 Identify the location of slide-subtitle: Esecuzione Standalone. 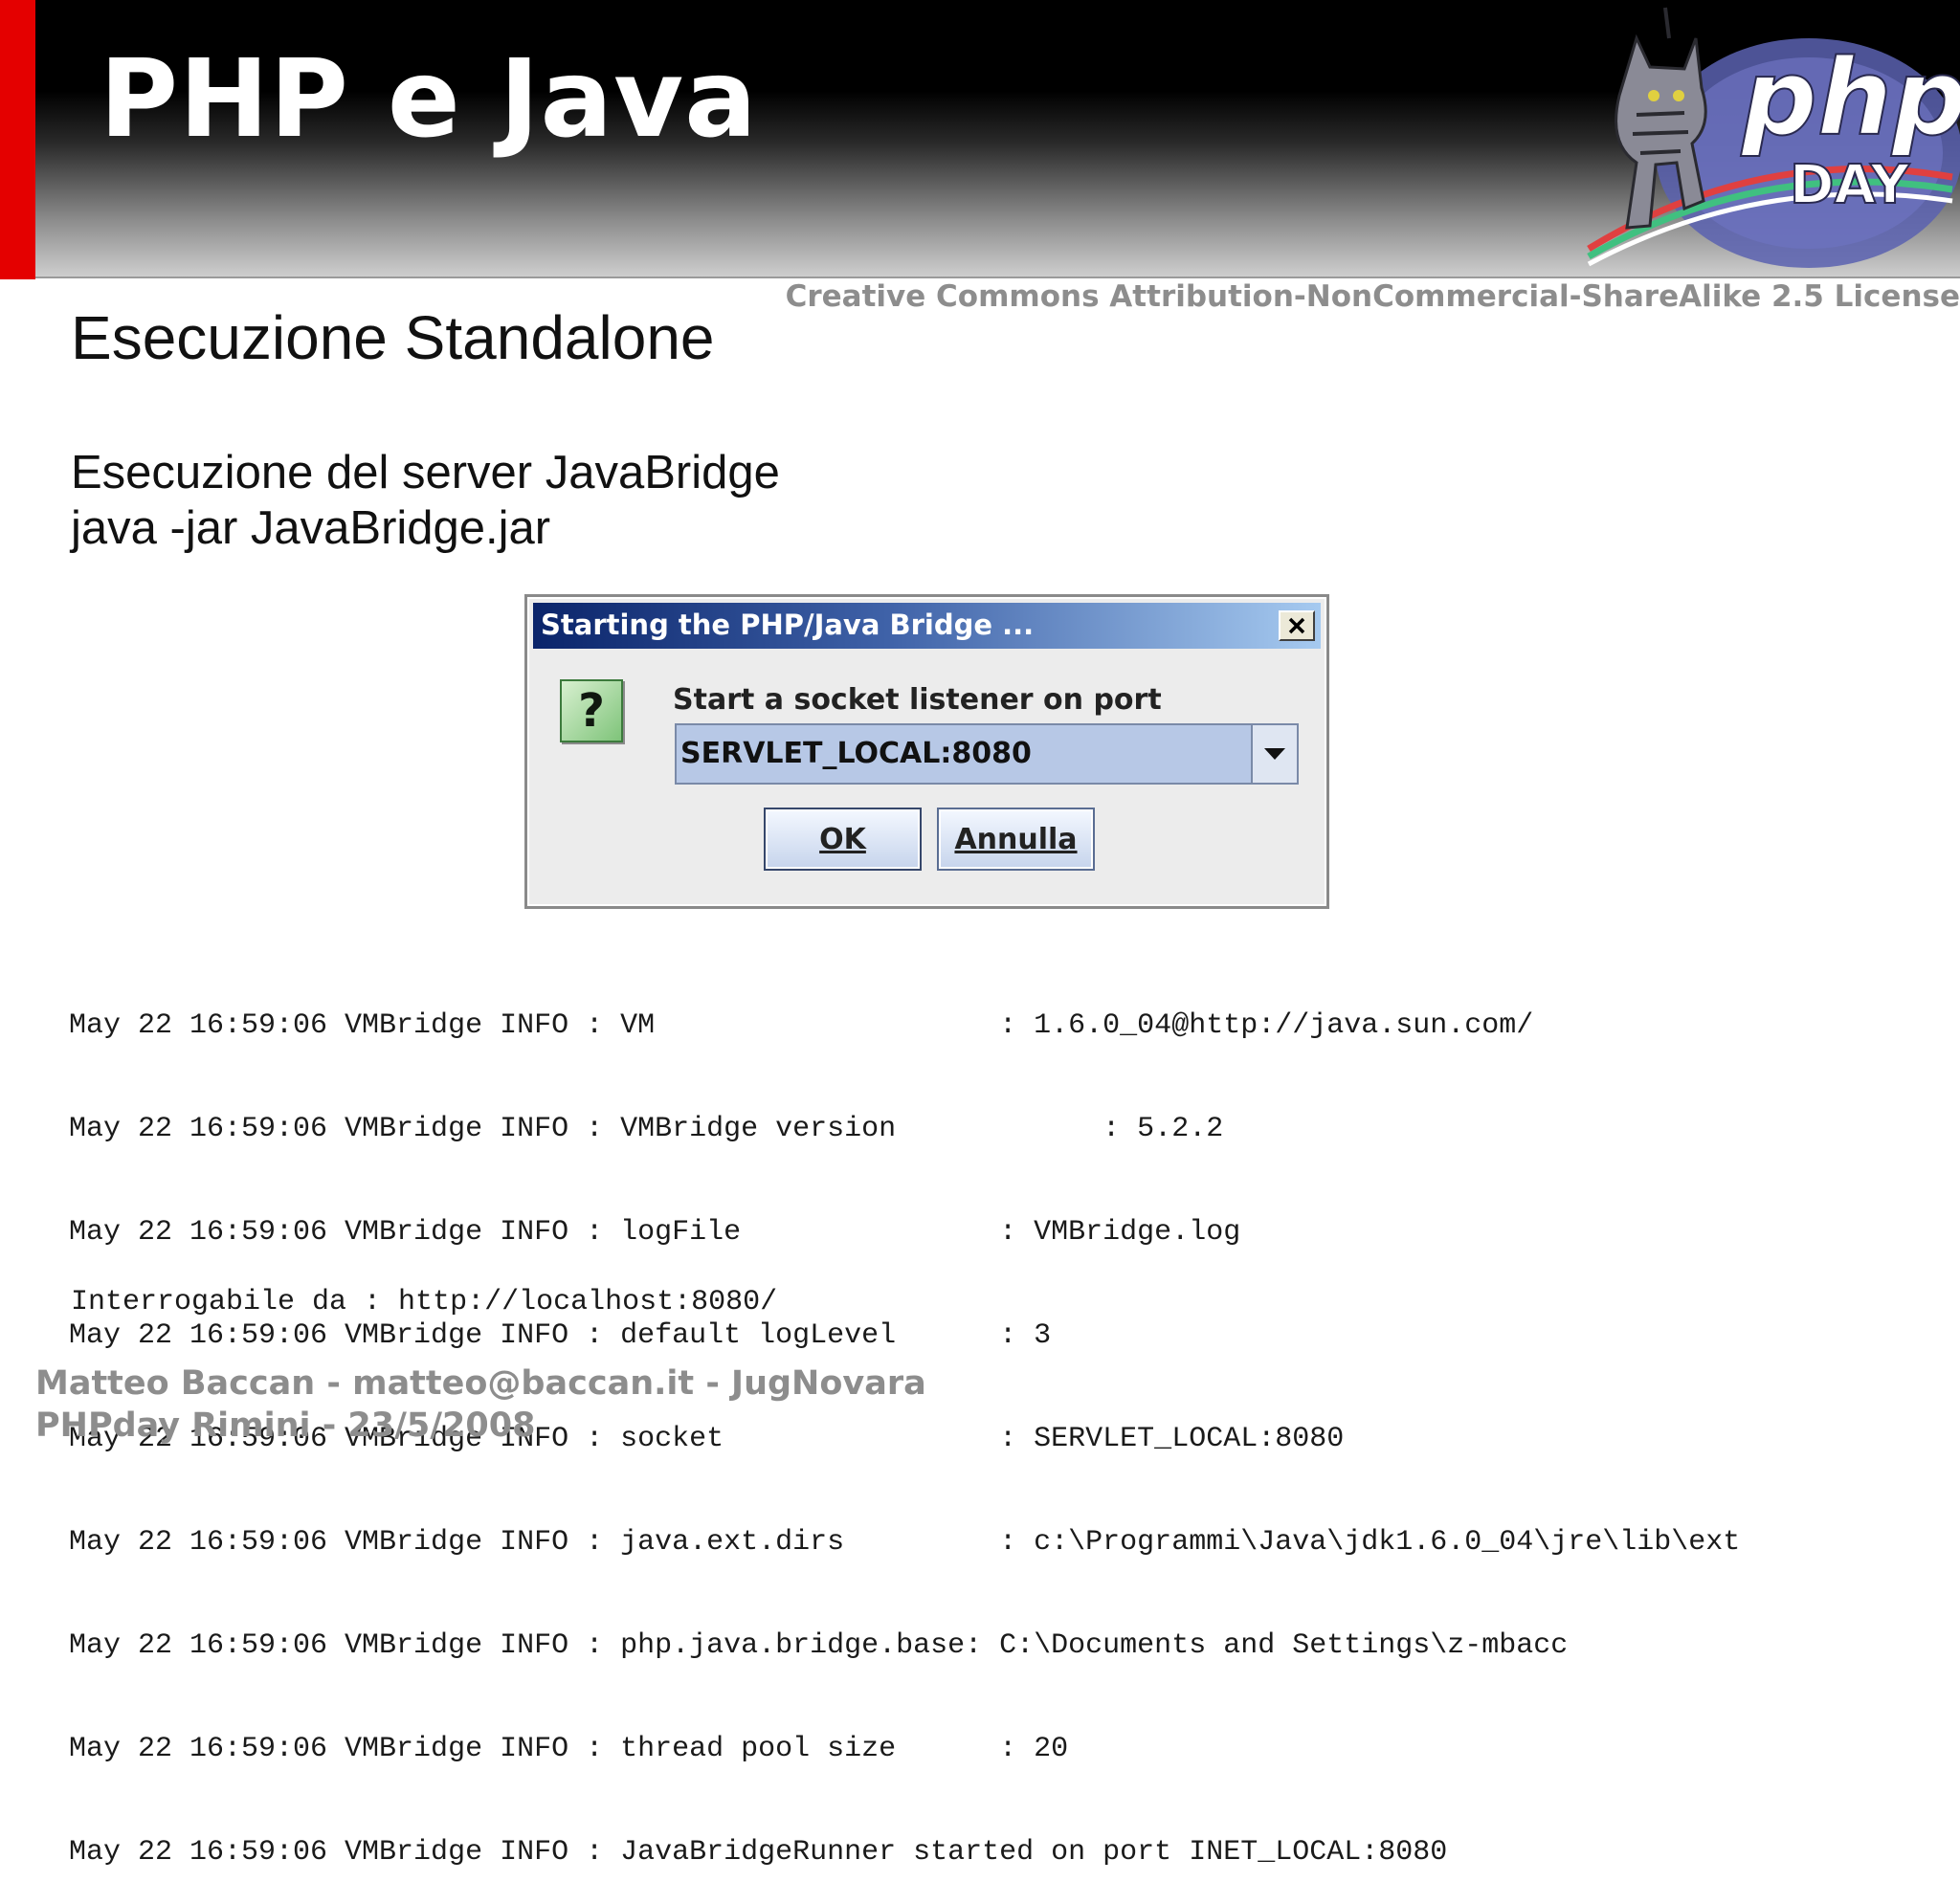
(393, 337).